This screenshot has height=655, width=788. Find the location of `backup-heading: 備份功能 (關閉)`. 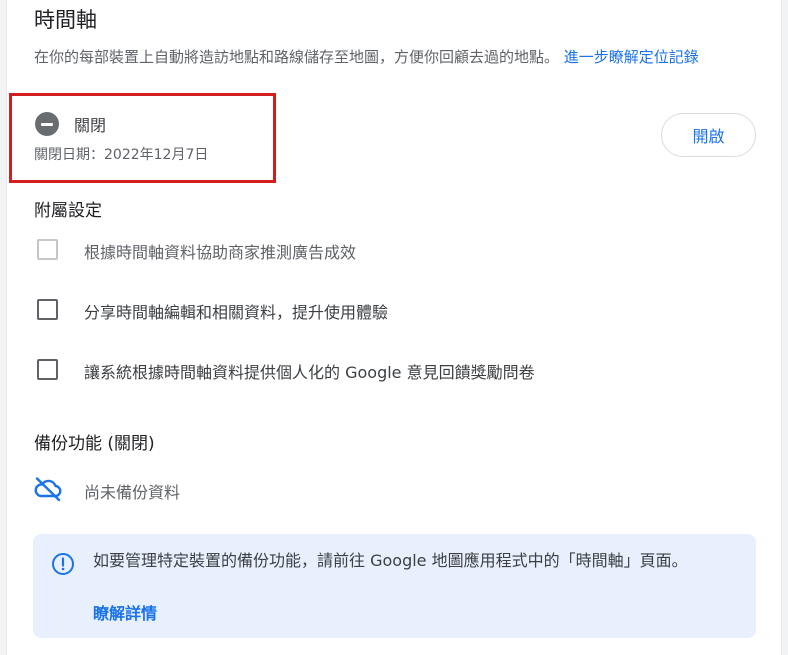

backup-heading: 備份功能 (關閉) is located at coordinates (94, 444).